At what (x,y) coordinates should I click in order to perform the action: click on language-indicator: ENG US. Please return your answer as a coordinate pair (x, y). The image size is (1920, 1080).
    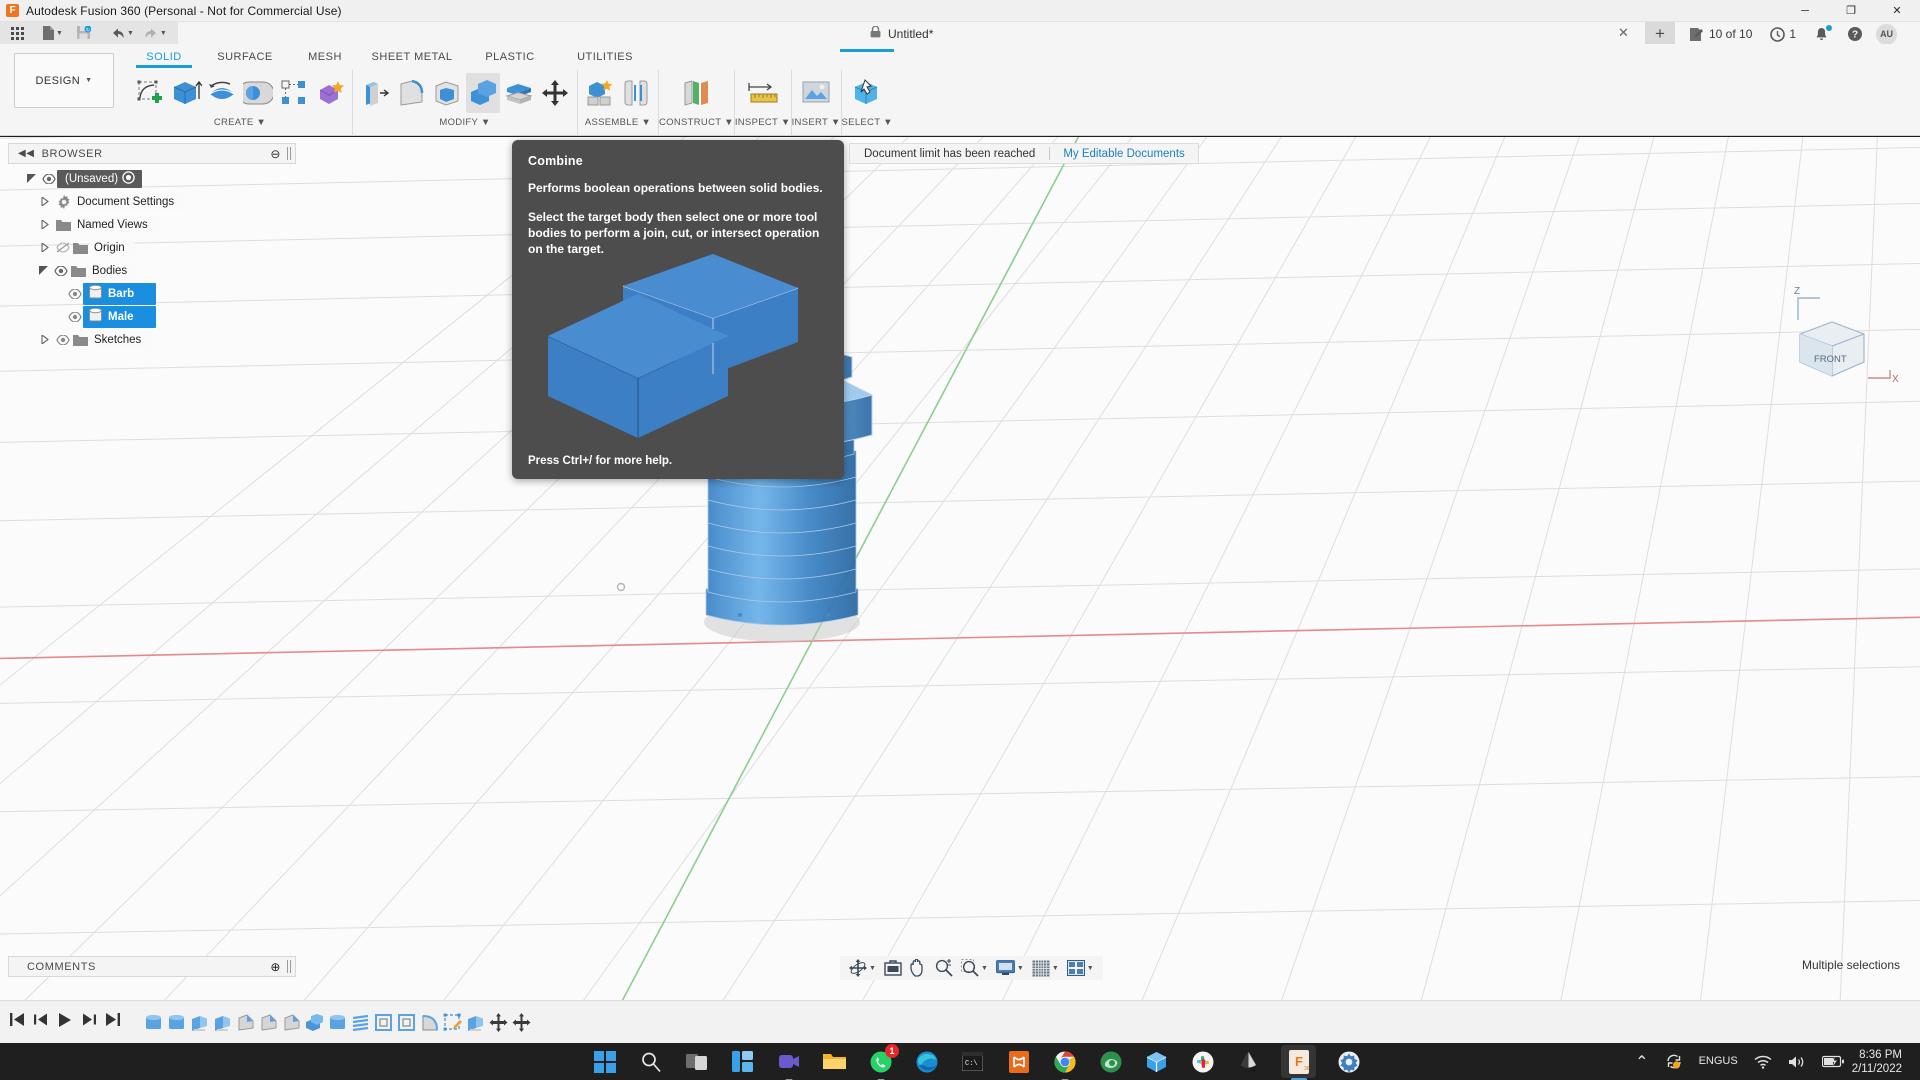
    Looking at the image, I should click on (1718, 1061).